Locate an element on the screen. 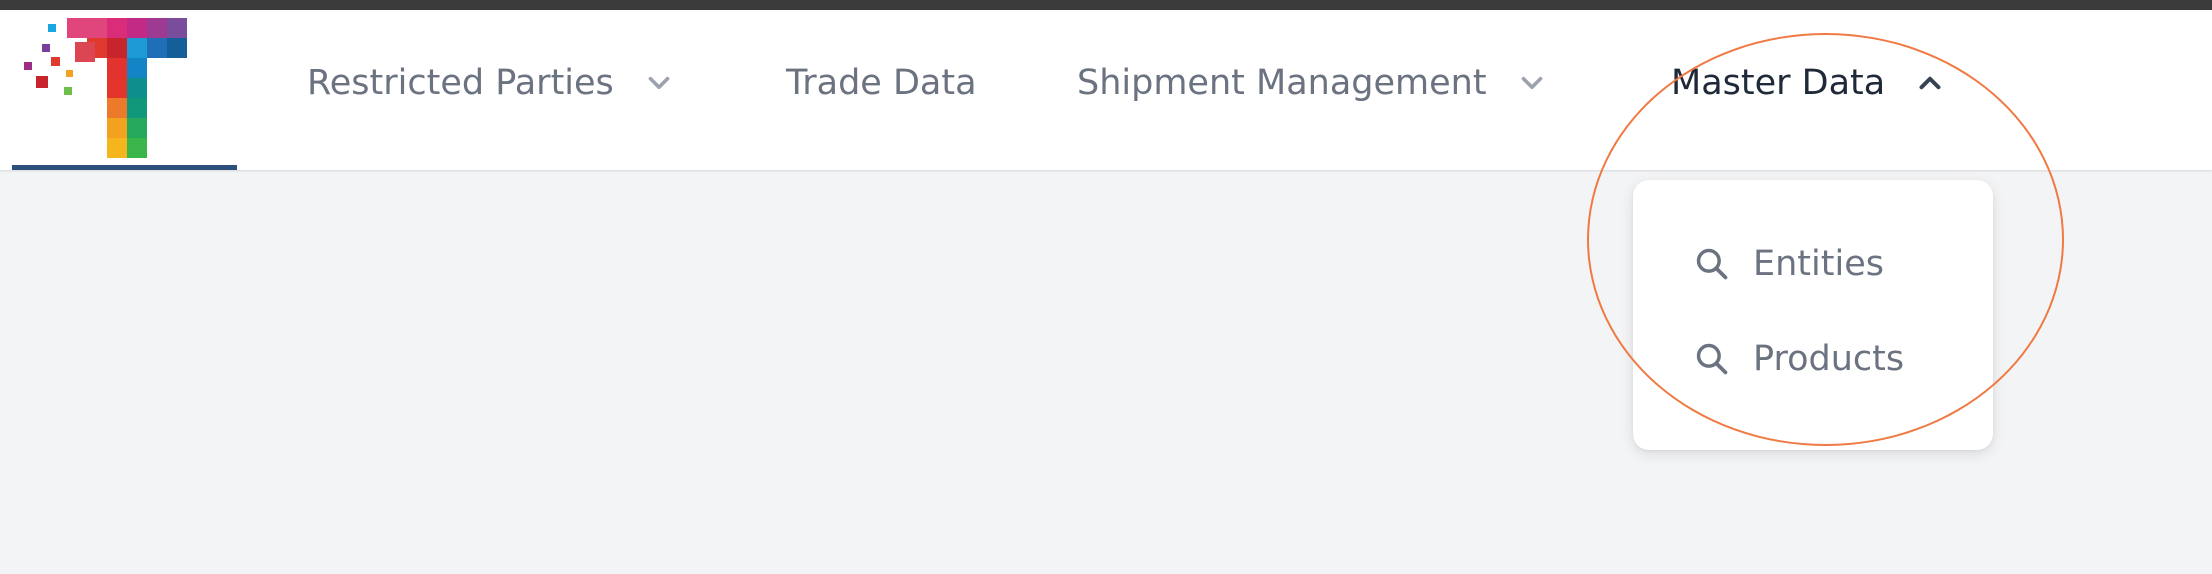  logo-graphic is located at coordinates (105, 88).